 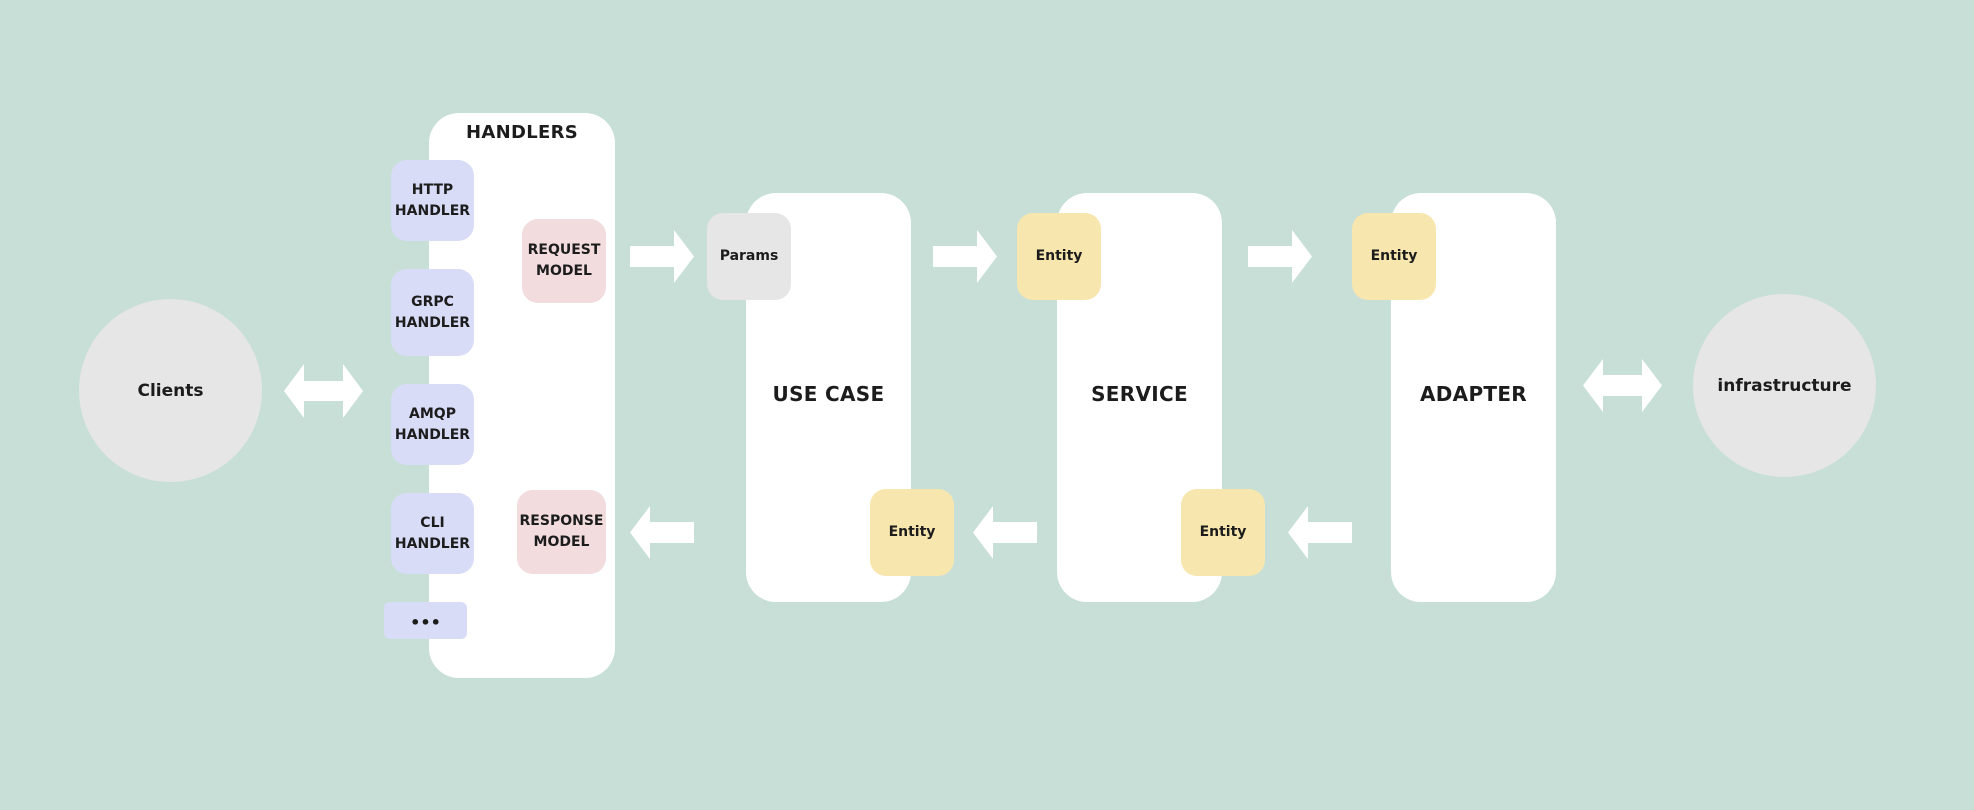 What do you see at coordinates (662, 532) in the screenshot?
I see `arrow-left-to-response-model` at bounding box center [662, 532].